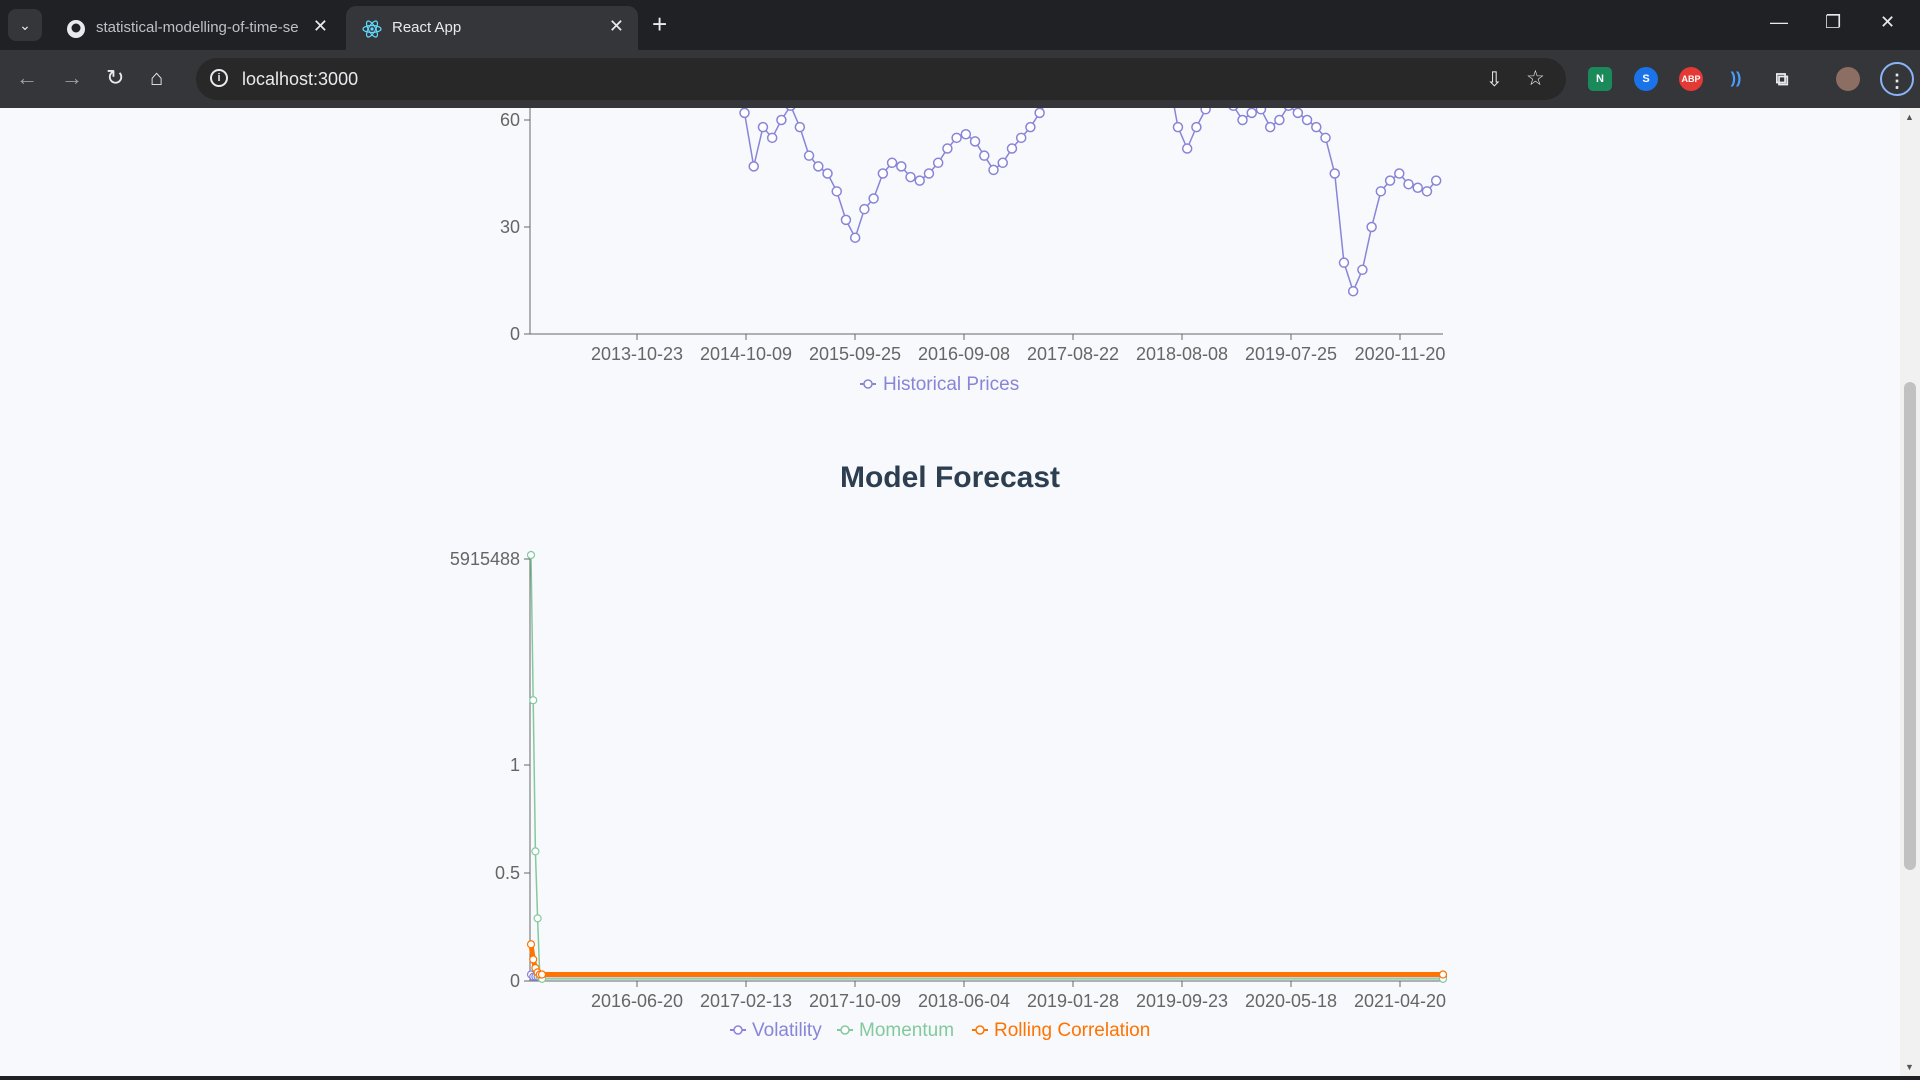  I want to click on tab-title: React App, so click(427, 27).